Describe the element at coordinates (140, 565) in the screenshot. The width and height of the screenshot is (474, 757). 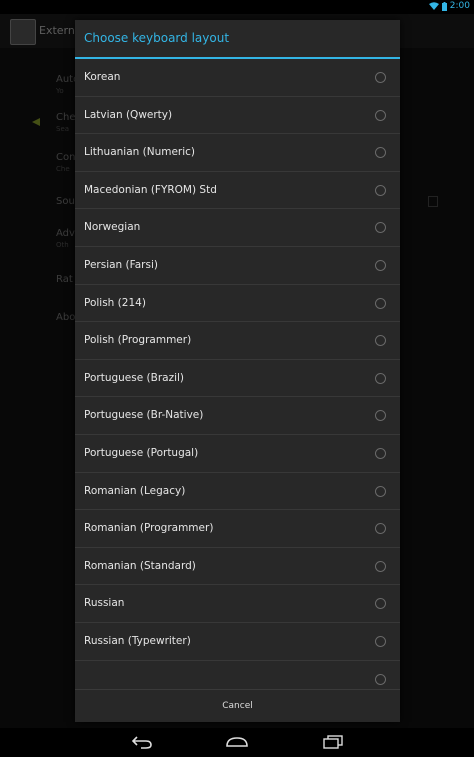
I see `option-label: Romanian (Standard)` at that location.